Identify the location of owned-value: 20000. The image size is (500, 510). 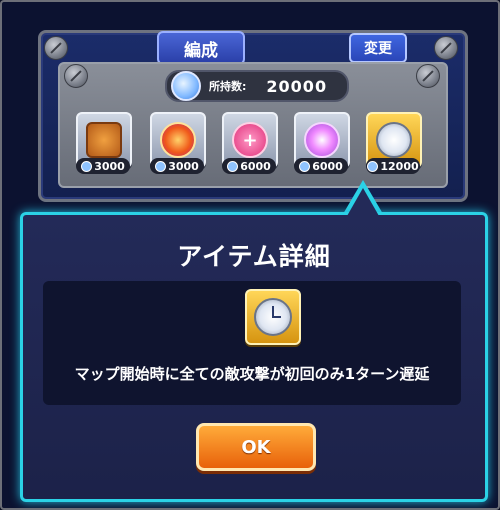
(297, 86).